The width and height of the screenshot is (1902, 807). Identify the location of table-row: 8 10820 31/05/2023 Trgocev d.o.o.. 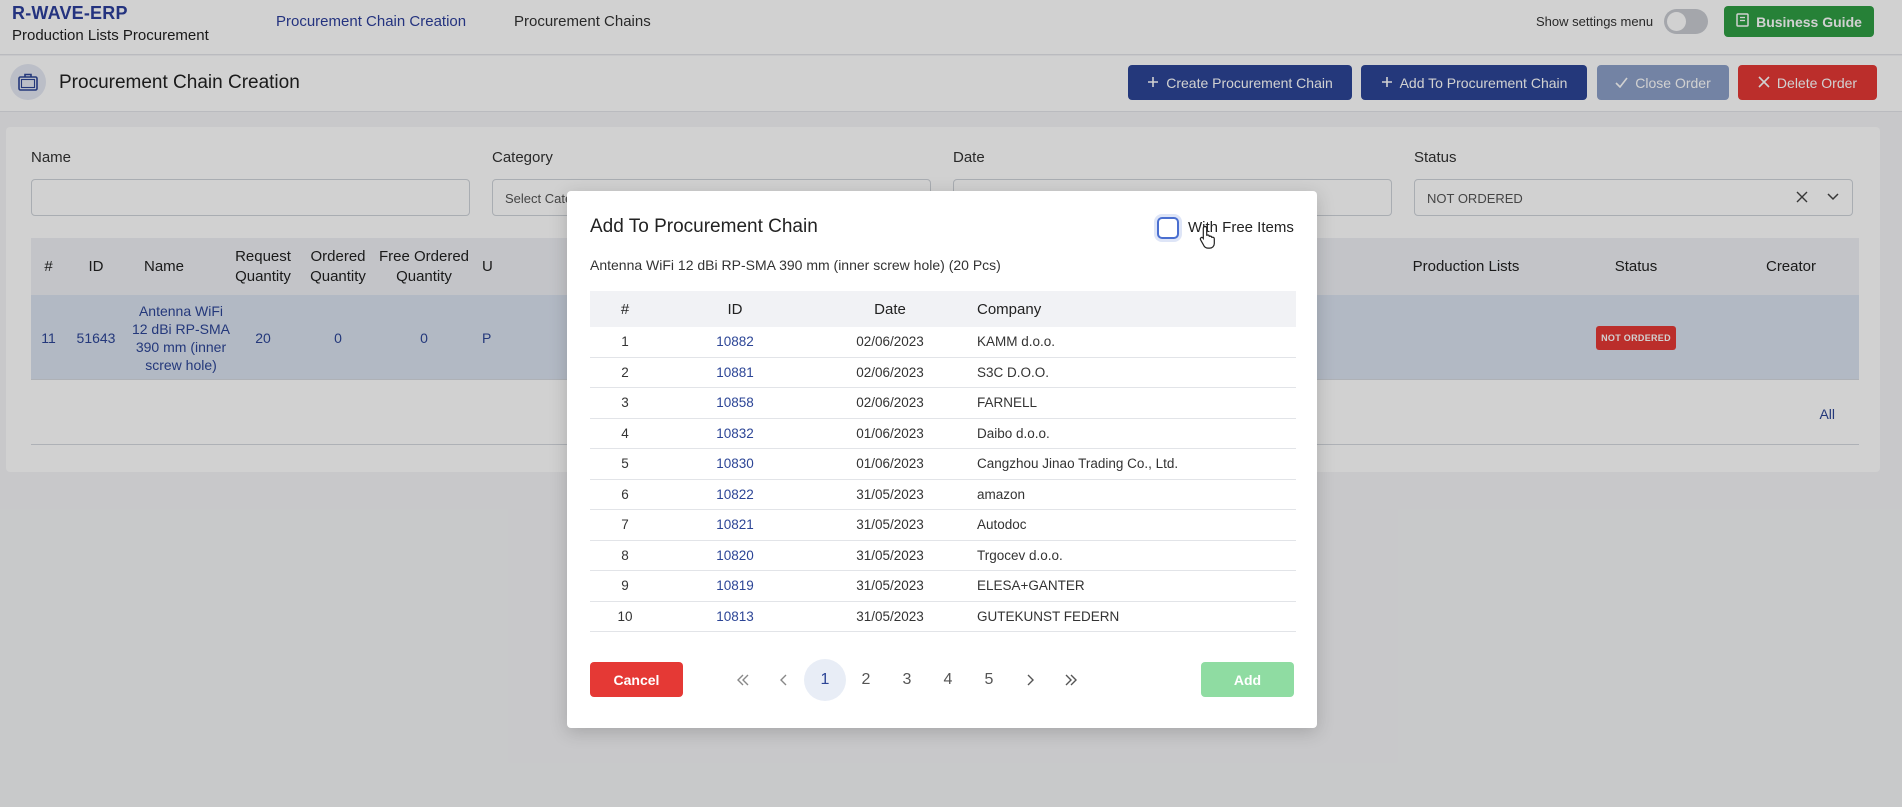
(943, 556).